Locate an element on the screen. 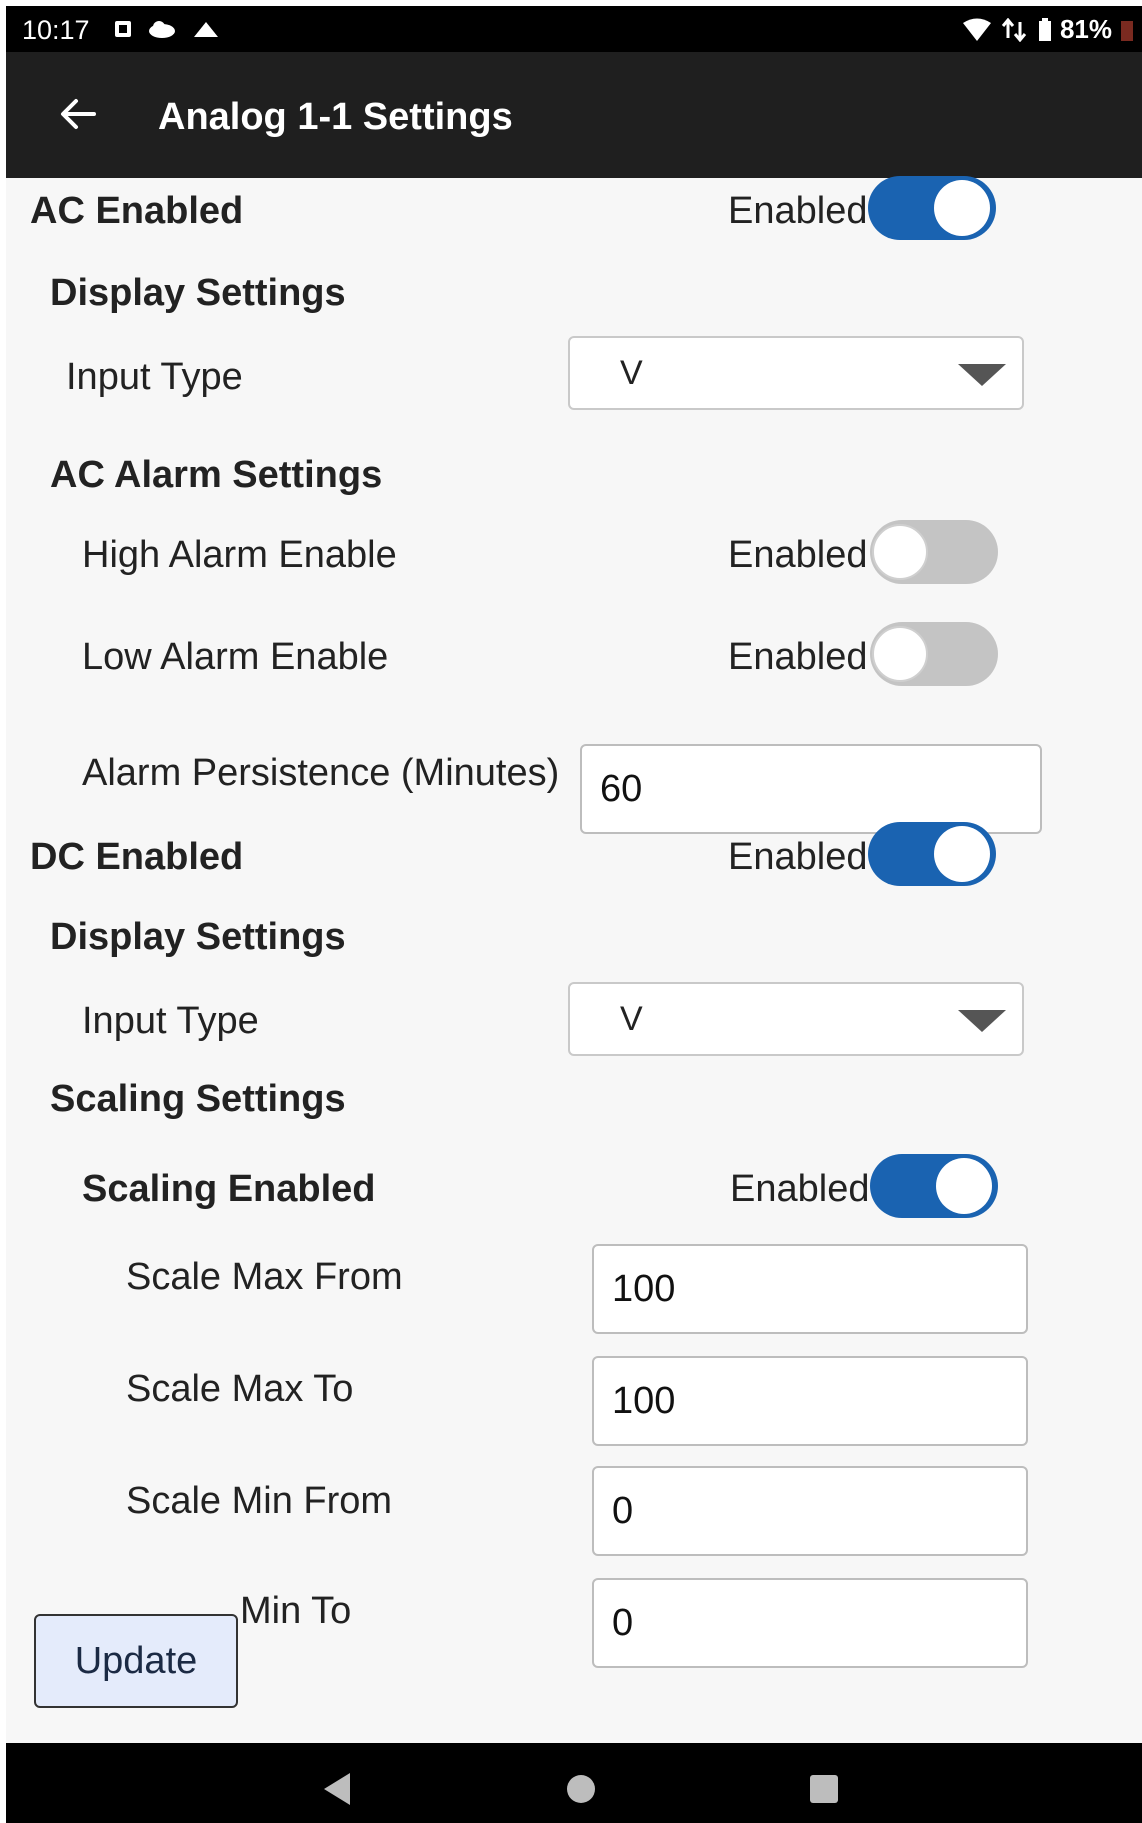  wifi-icon is located at coordinates (976, 29).